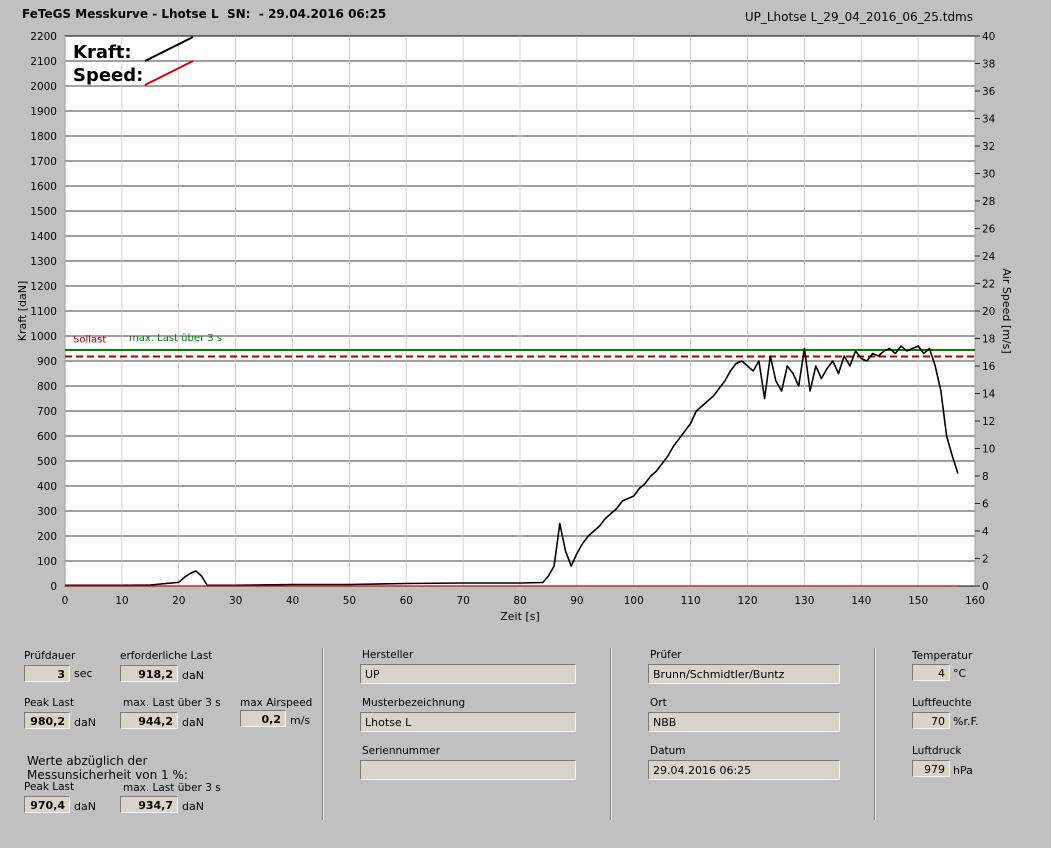 This screenshot has height=848, width=1051. Describe the element at coordinates (988, 422) in the screenshot. I see `y2-tick-label: 12` at that location.